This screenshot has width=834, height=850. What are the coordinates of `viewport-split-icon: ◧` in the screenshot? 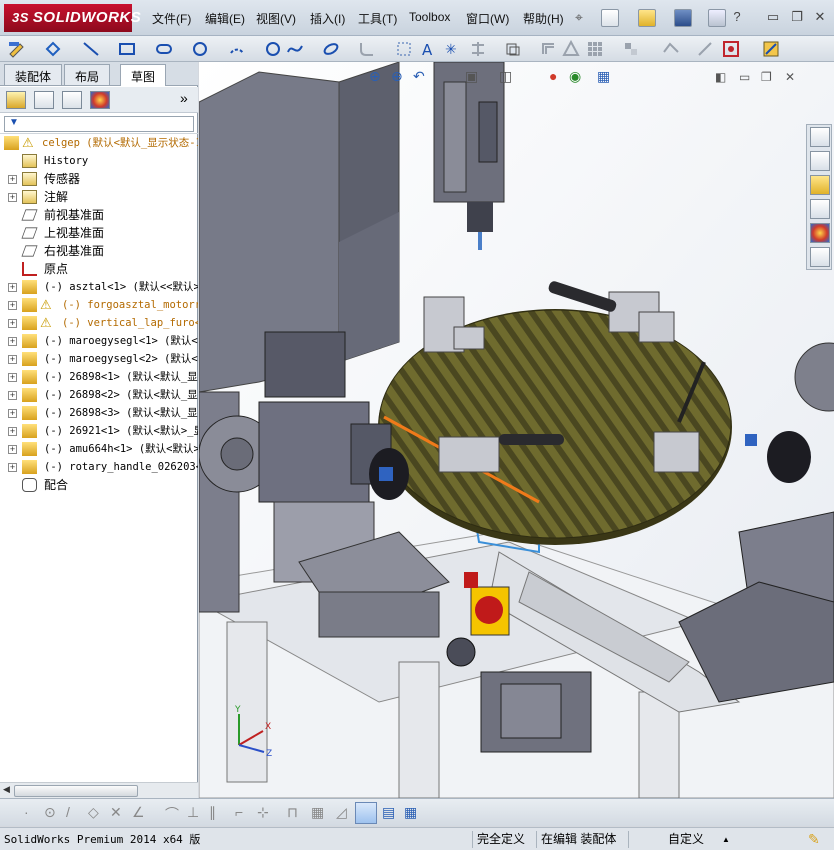 It's located at (720, 77).